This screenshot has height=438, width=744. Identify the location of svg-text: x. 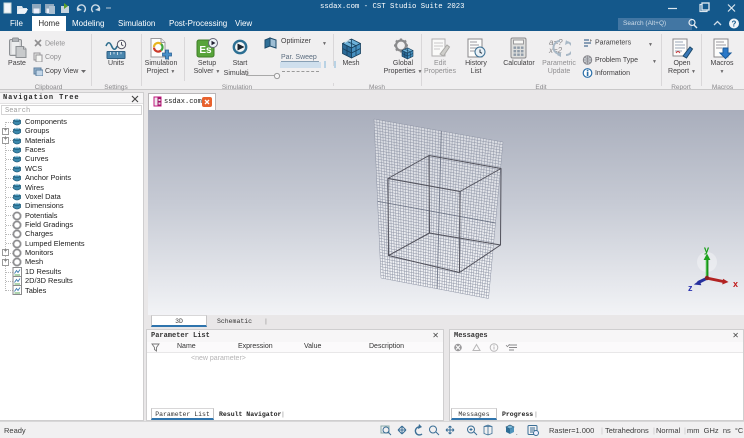
(735, 284).